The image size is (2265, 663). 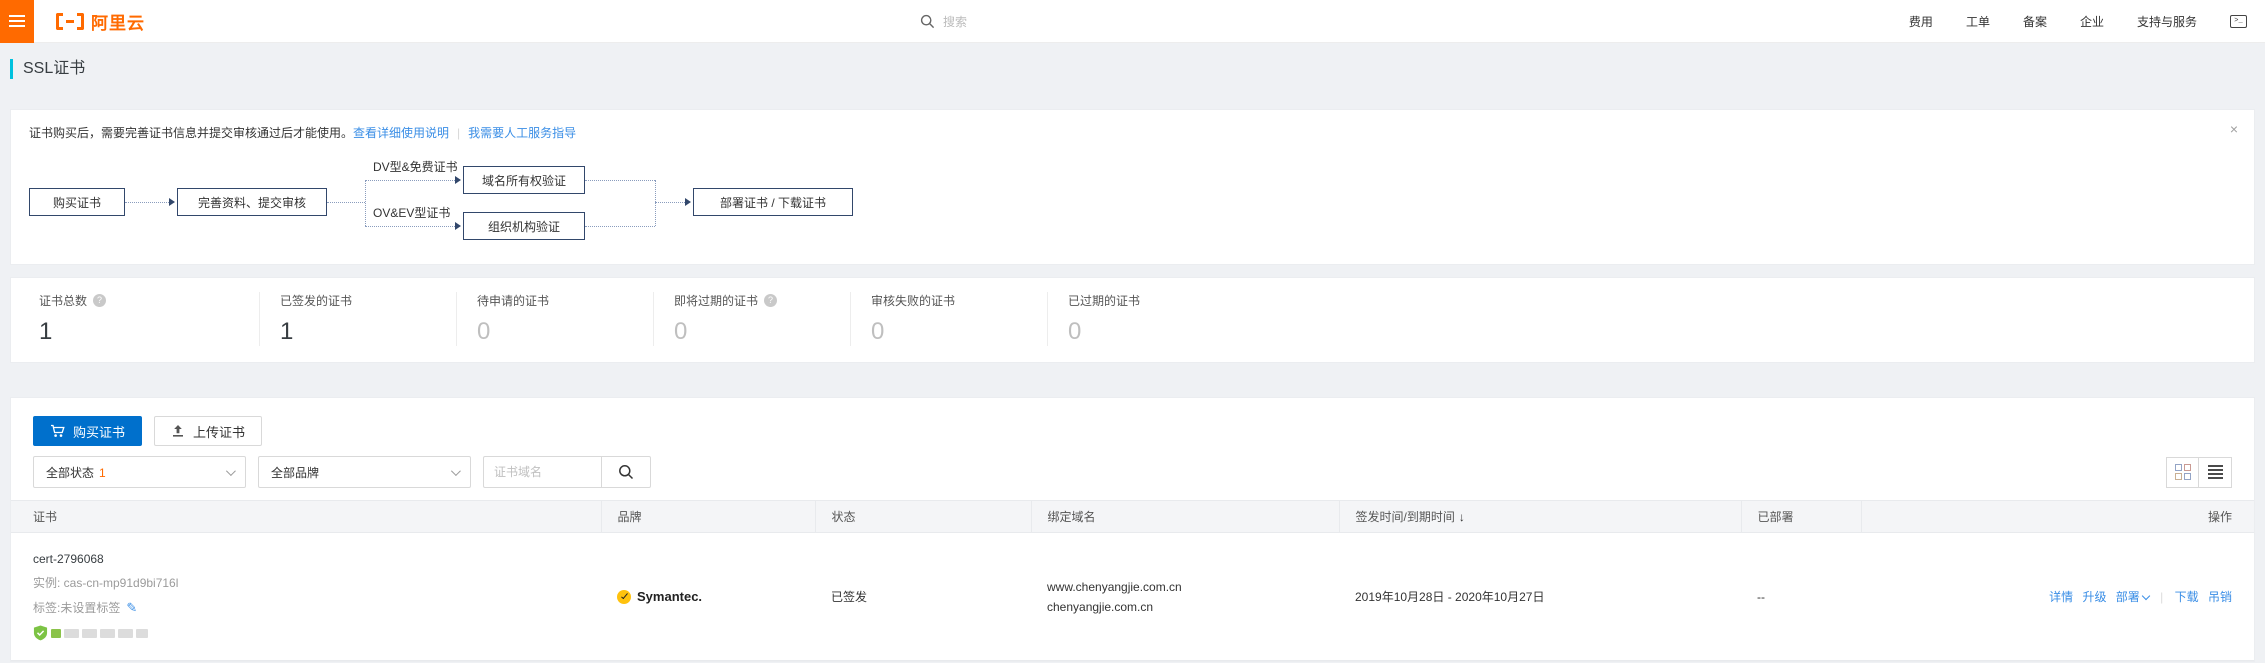 I want to click on stat-expiring-value: 0, so click(x=681, y=331).